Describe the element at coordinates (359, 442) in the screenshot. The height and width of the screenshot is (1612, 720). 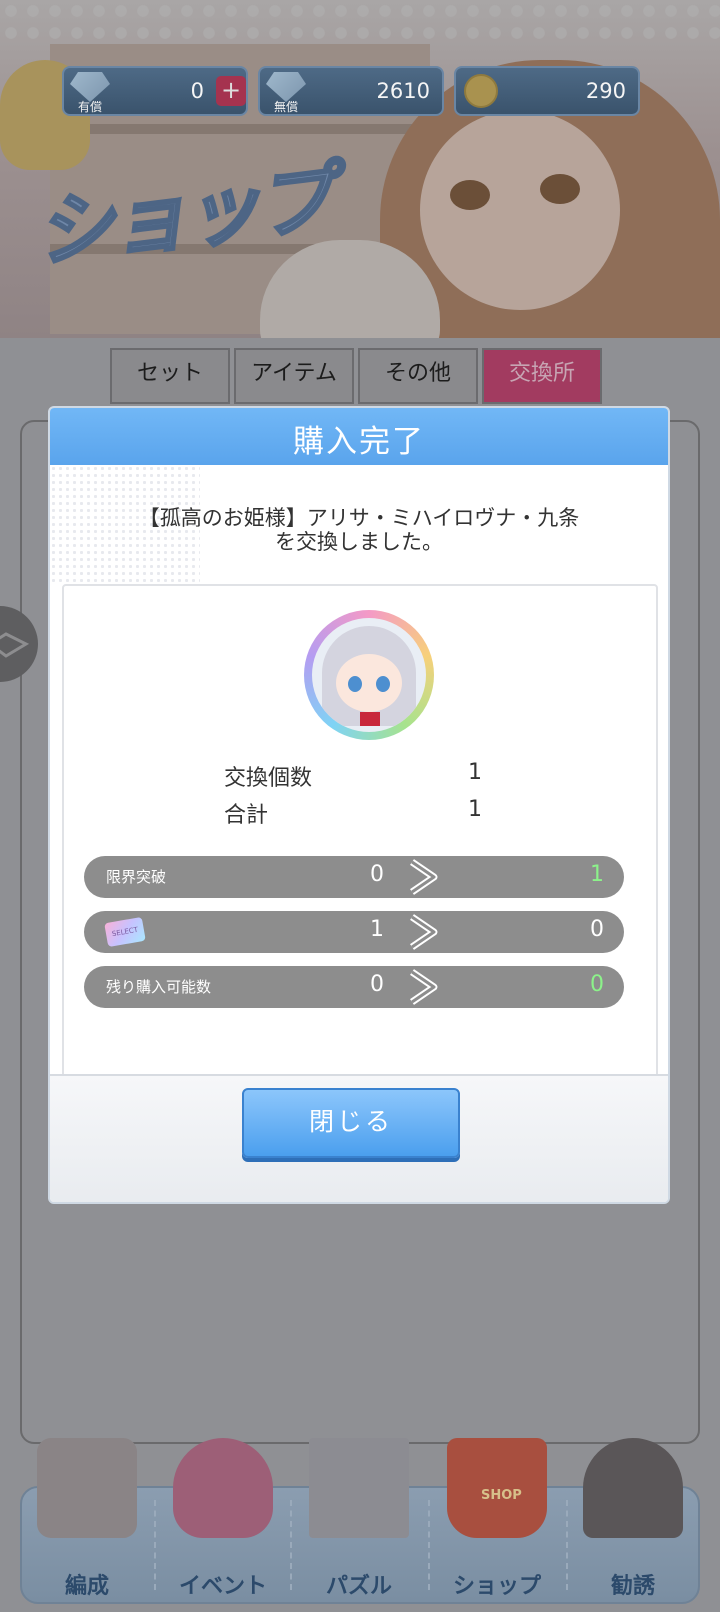
I see `dialog-title: 購入完了` at that location.